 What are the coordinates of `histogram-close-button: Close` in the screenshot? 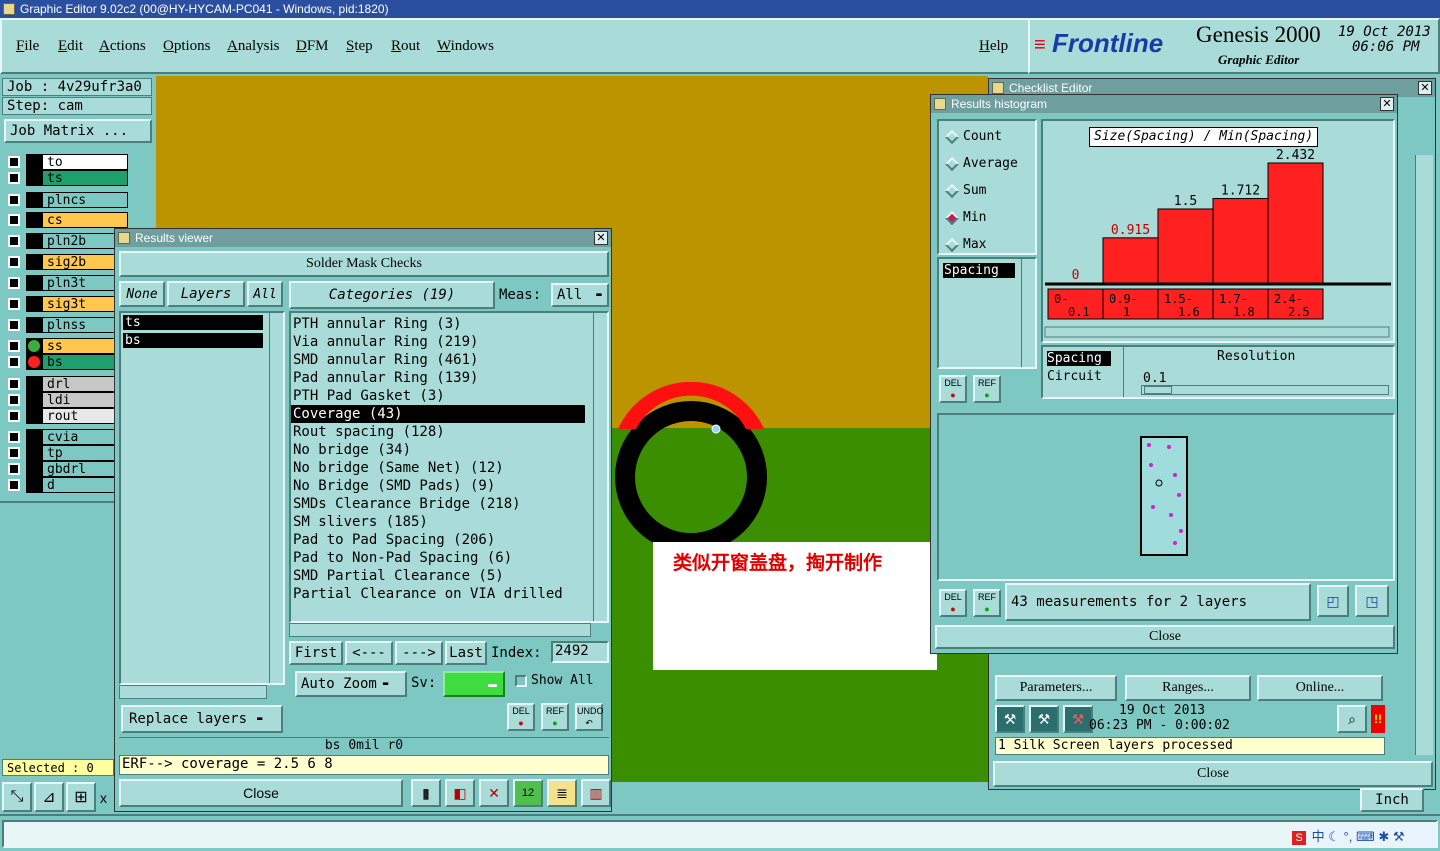 It's located at (1165, 637).